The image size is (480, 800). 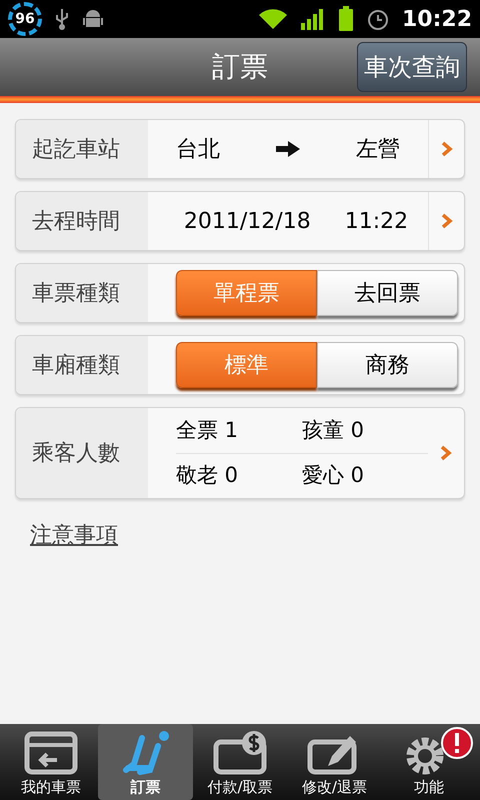 What do you see at coordinates (240, 67) in the screenshot?
I see `page-title: 訂票` at bounding box center [240, 67].